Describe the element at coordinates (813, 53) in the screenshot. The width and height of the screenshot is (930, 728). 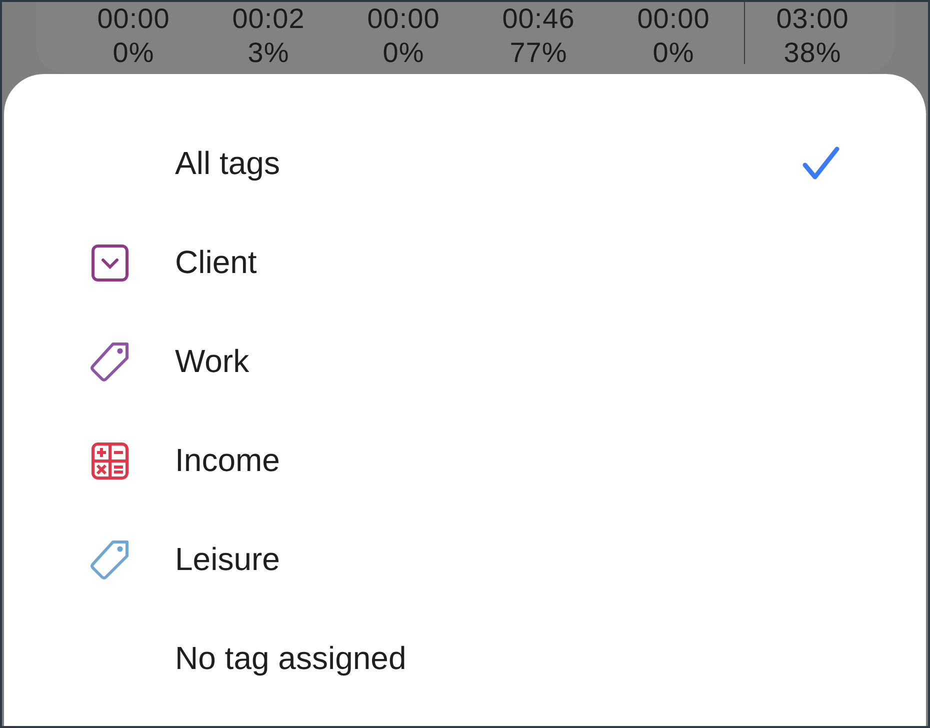
I see `percent-text: 38%` at that location.